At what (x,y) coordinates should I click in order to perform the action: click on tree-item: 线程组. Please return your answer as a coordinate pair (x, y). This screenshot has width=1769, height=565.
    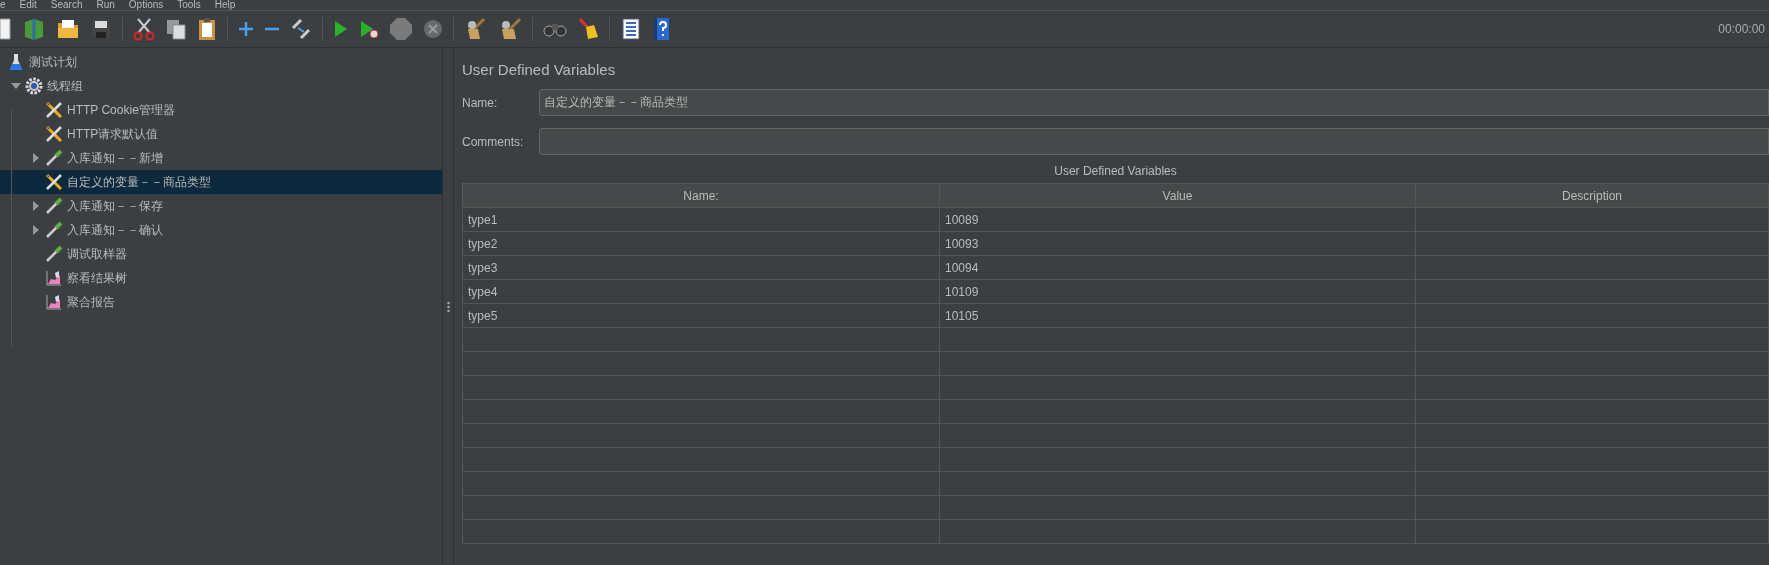
    Looking at the image, I should click on (221, 86).